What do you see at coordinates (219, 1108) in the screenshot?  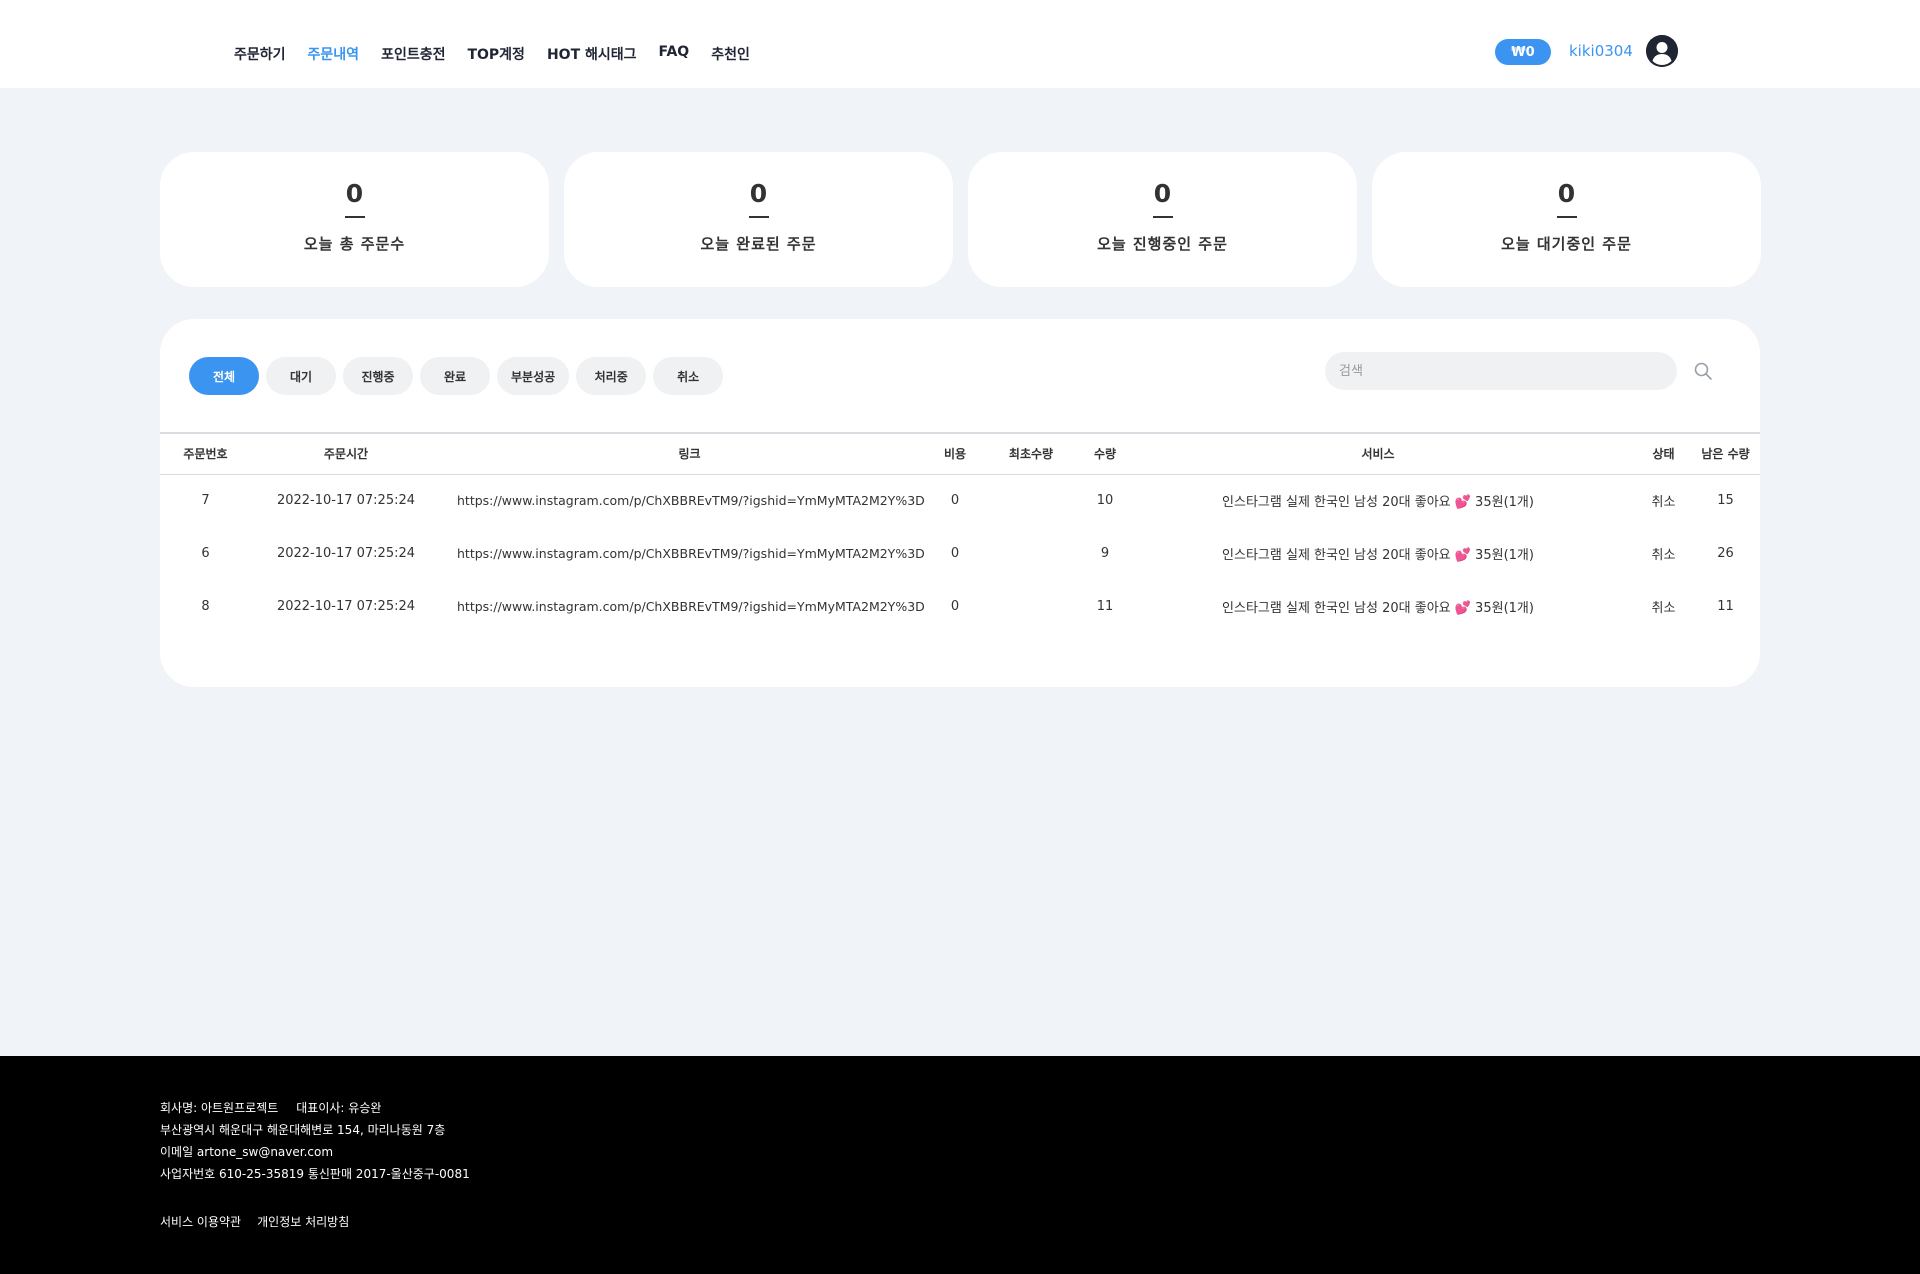 I see `company-name: 회사명: 아트원프로젝트` at bounding box center [219, 1108].